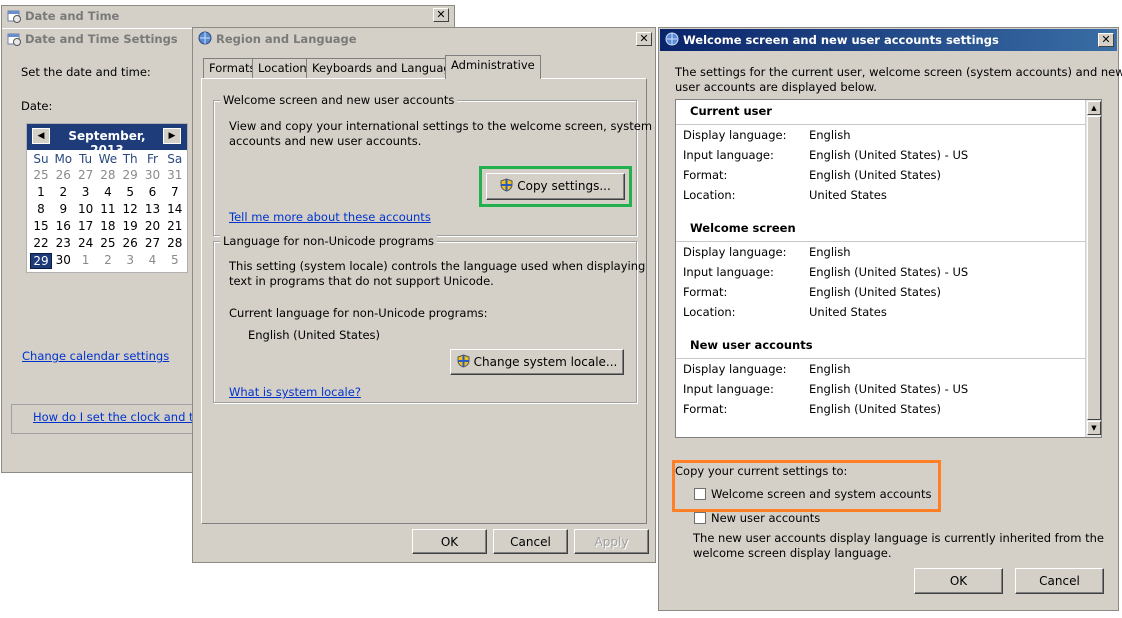 The image size is (1122, 618). What do you see at coordinates (72, 16) in the screenshot?
I see `window-title: Date and Time` at bounding box center [72, 16].